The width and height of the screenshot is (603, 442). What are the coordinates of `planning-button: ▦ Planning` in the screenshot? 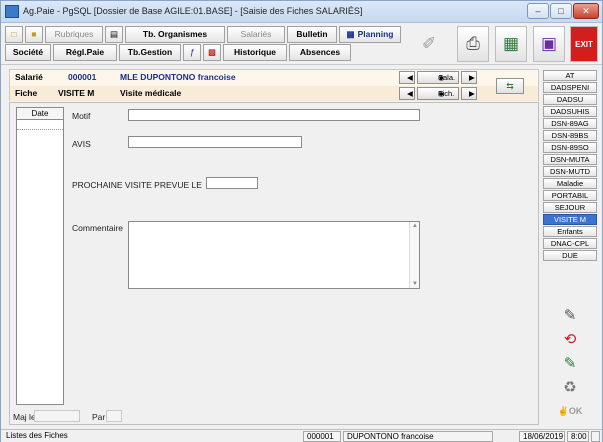 It's located at (370, 34).